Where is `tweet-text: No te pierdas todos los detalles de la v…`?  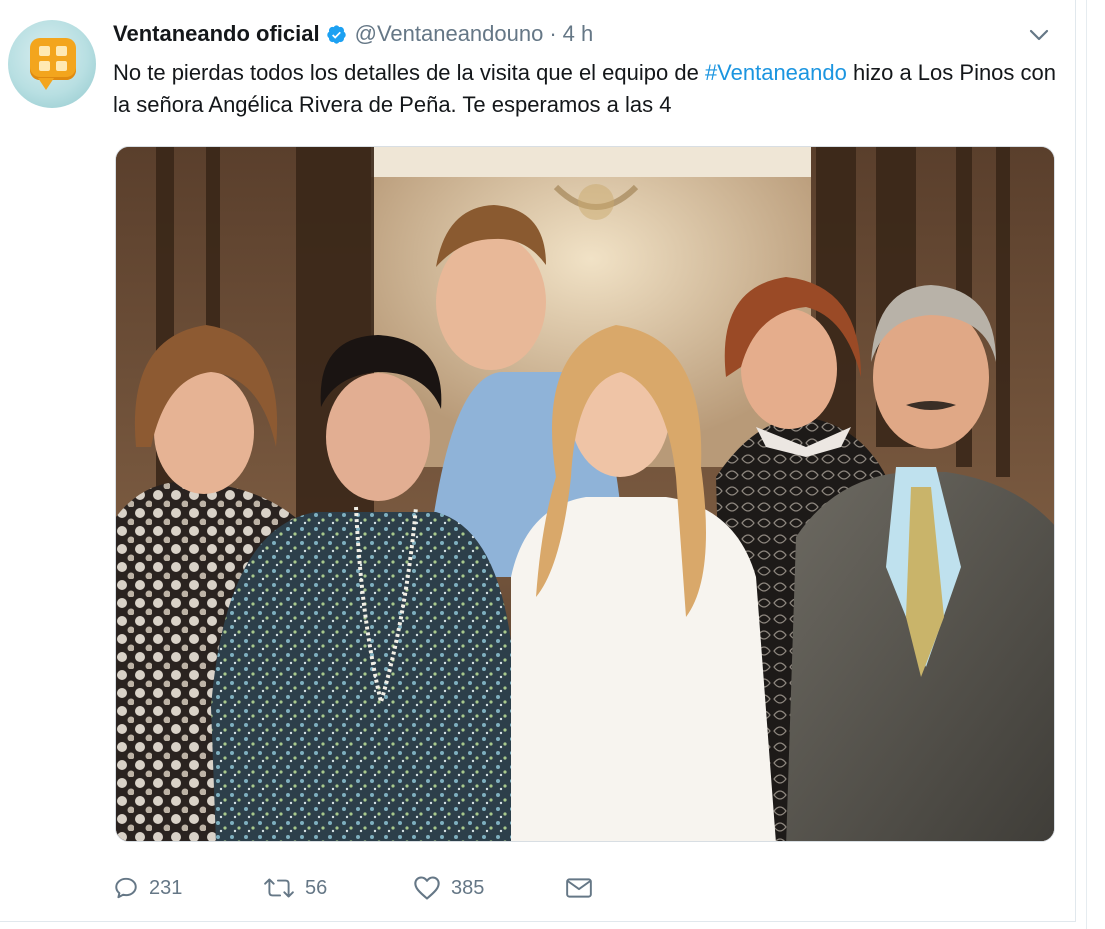
tweet-text: No te pierdas todos los detalles de la v… is located at coordinates (585, 89).